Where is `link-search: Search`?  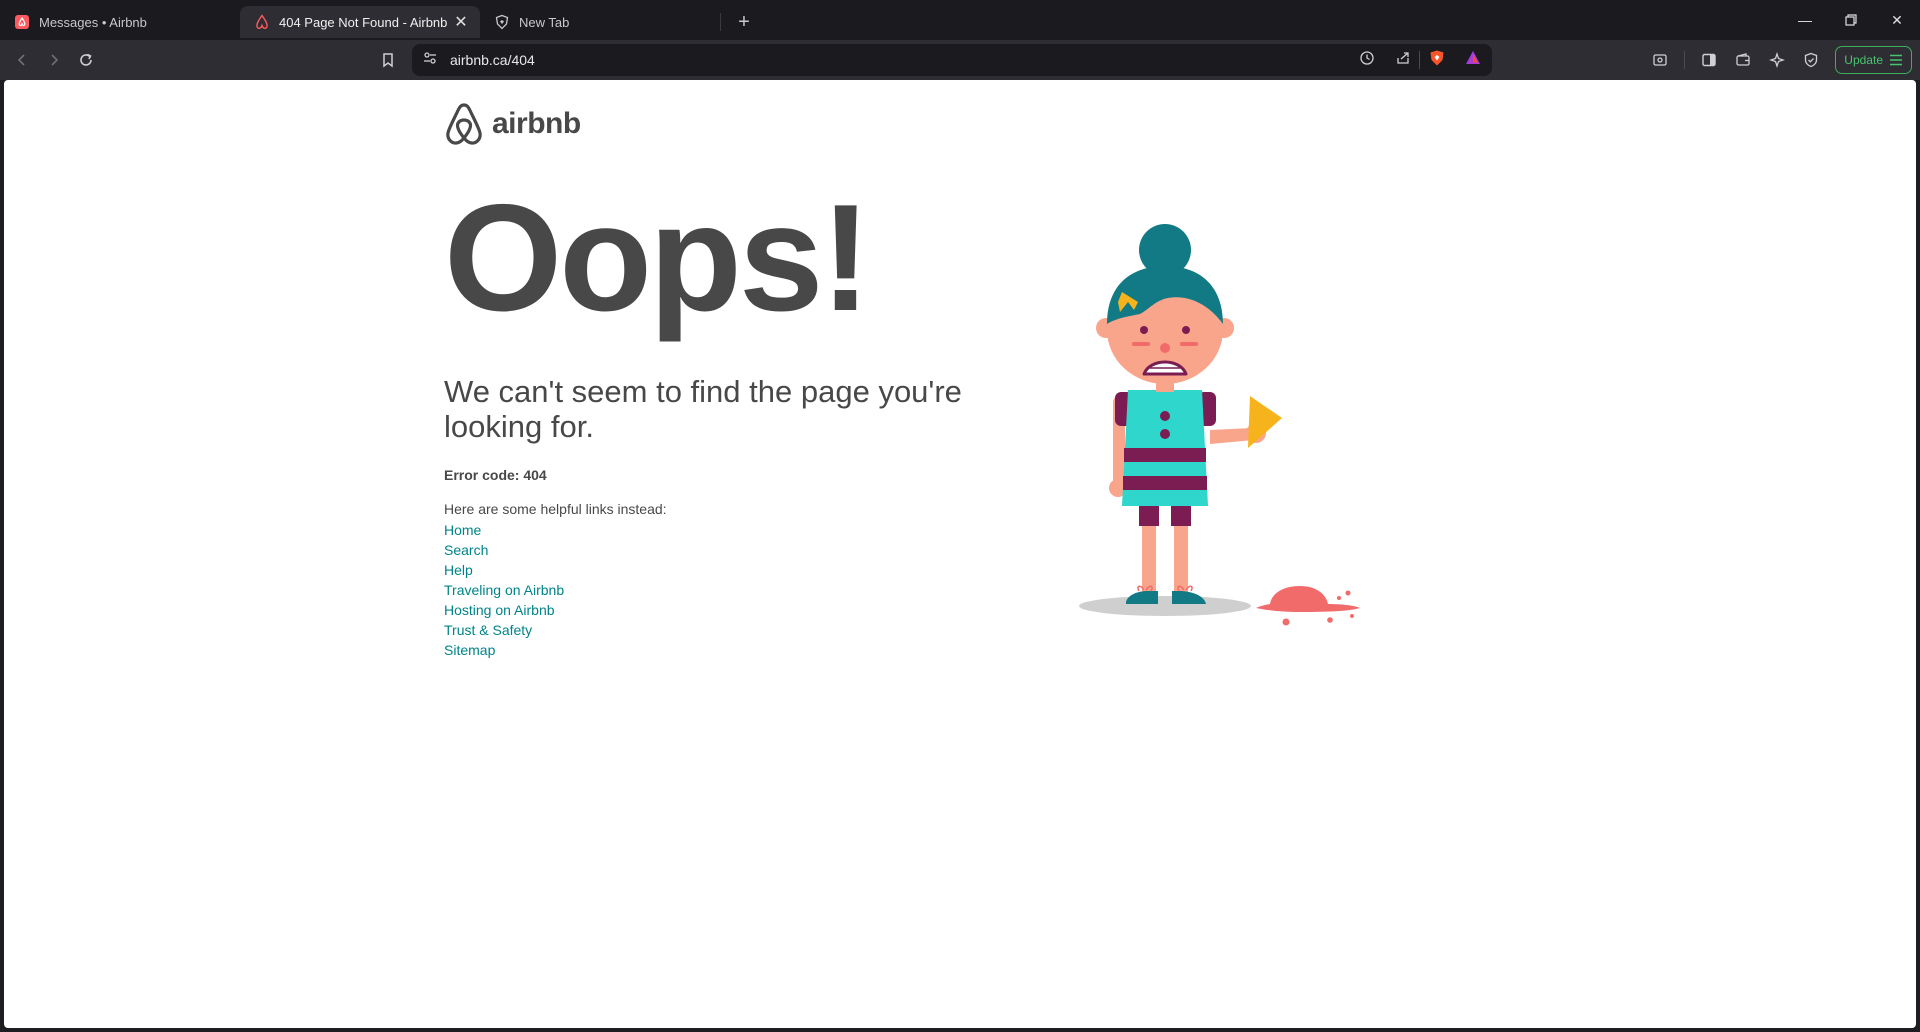
link-search: Search is located at coordinates (466, 550).